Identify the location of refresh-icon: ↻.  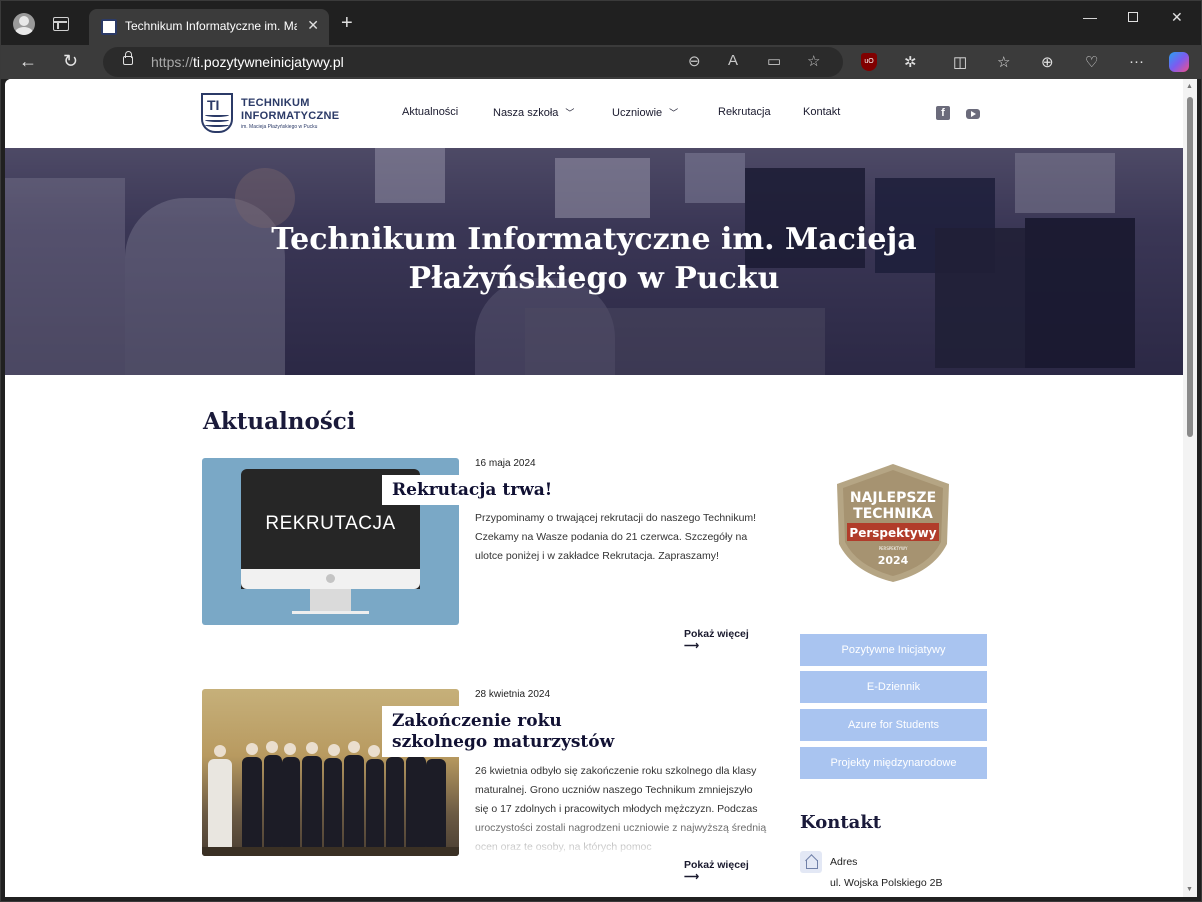
(70, 61).